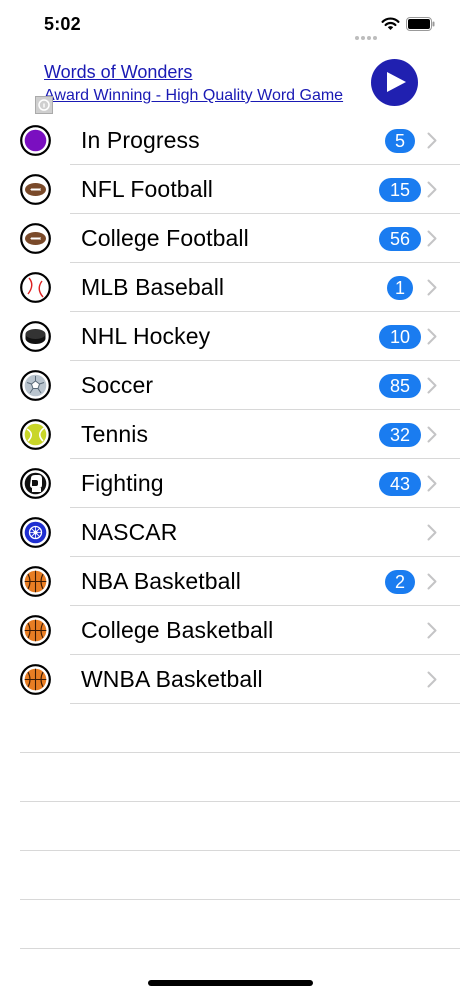  Describe the element at coordinates (230, 385) in the screenshot. I see `sport-row-soccer: Soccer 85` at that location.